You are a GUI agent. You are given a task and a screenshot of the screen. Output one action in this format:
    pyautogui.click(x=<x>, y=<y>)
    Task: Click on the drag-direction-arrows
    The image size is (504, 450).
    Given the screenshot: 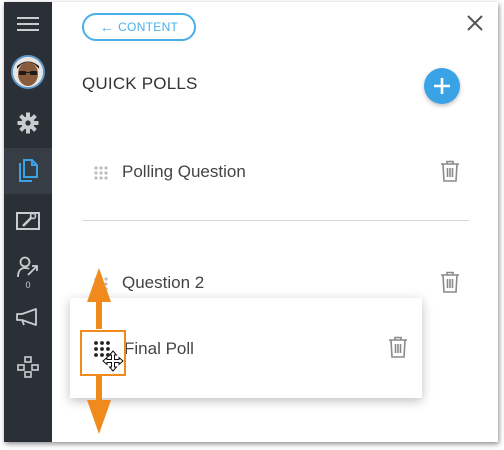 What is the action you would take?
    pyautogui.click(x=99, y=351)
    